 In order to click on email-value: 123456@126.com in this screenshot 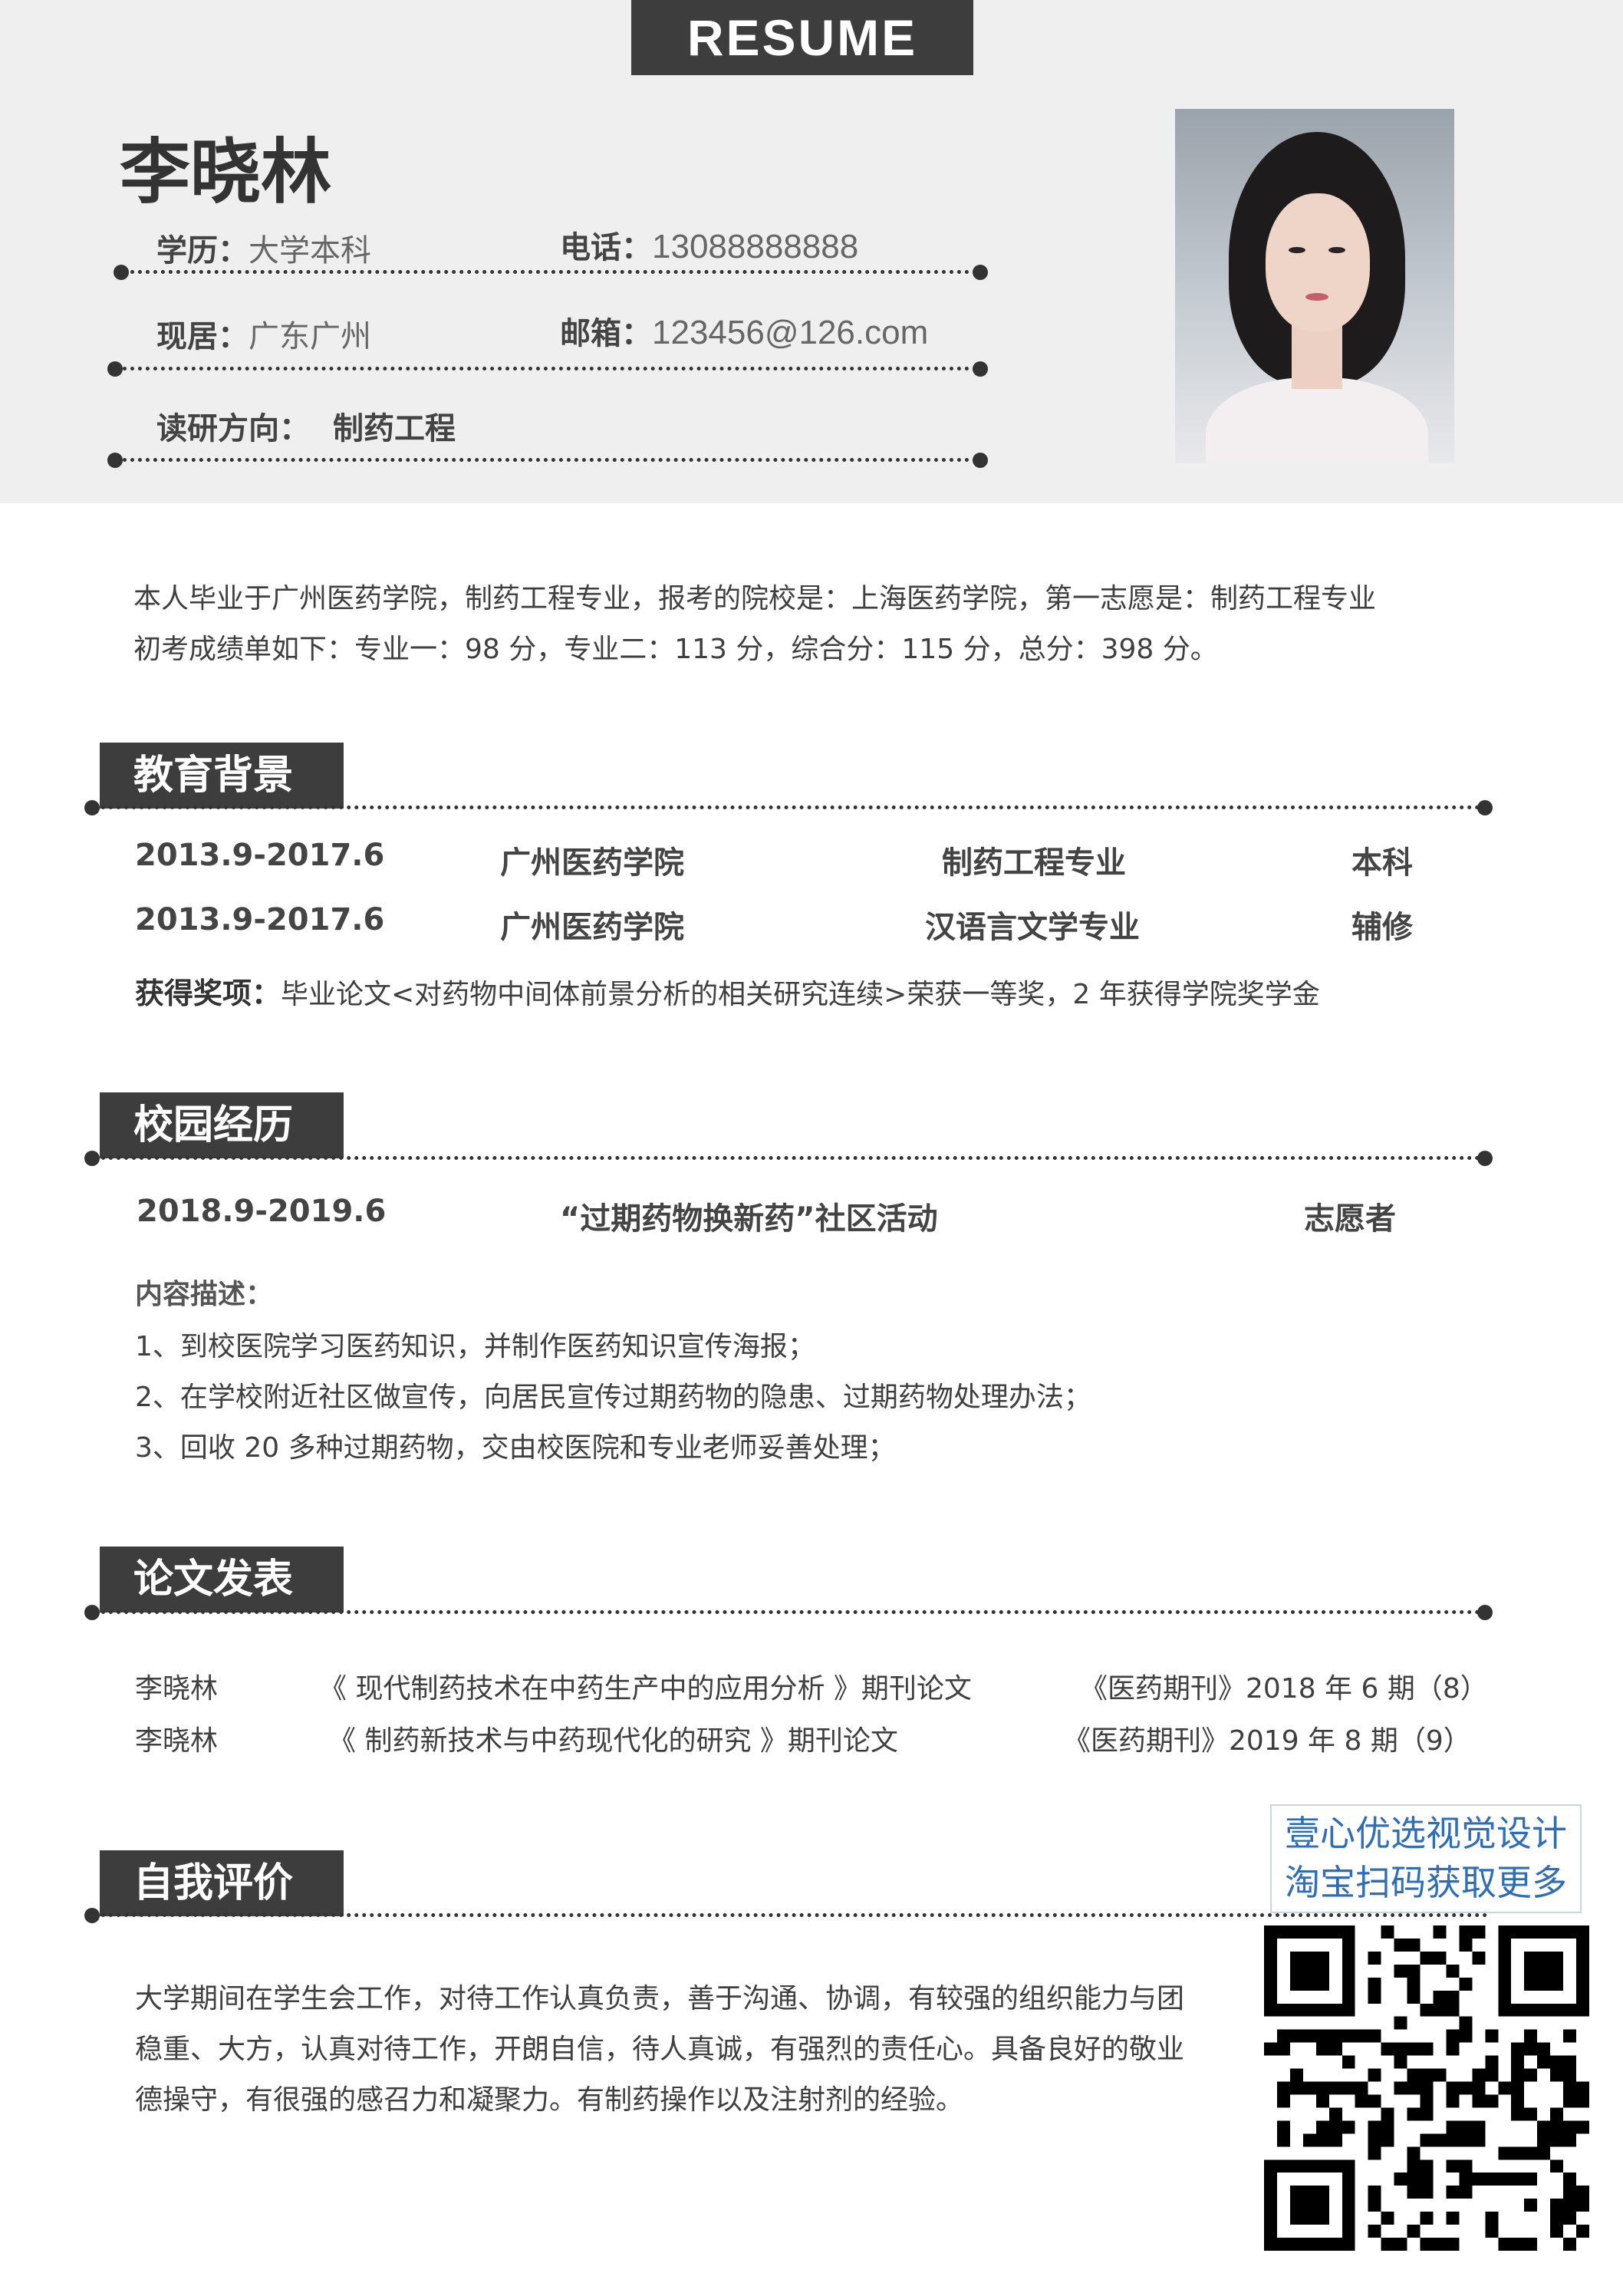, I will do `click(790, 332)`.